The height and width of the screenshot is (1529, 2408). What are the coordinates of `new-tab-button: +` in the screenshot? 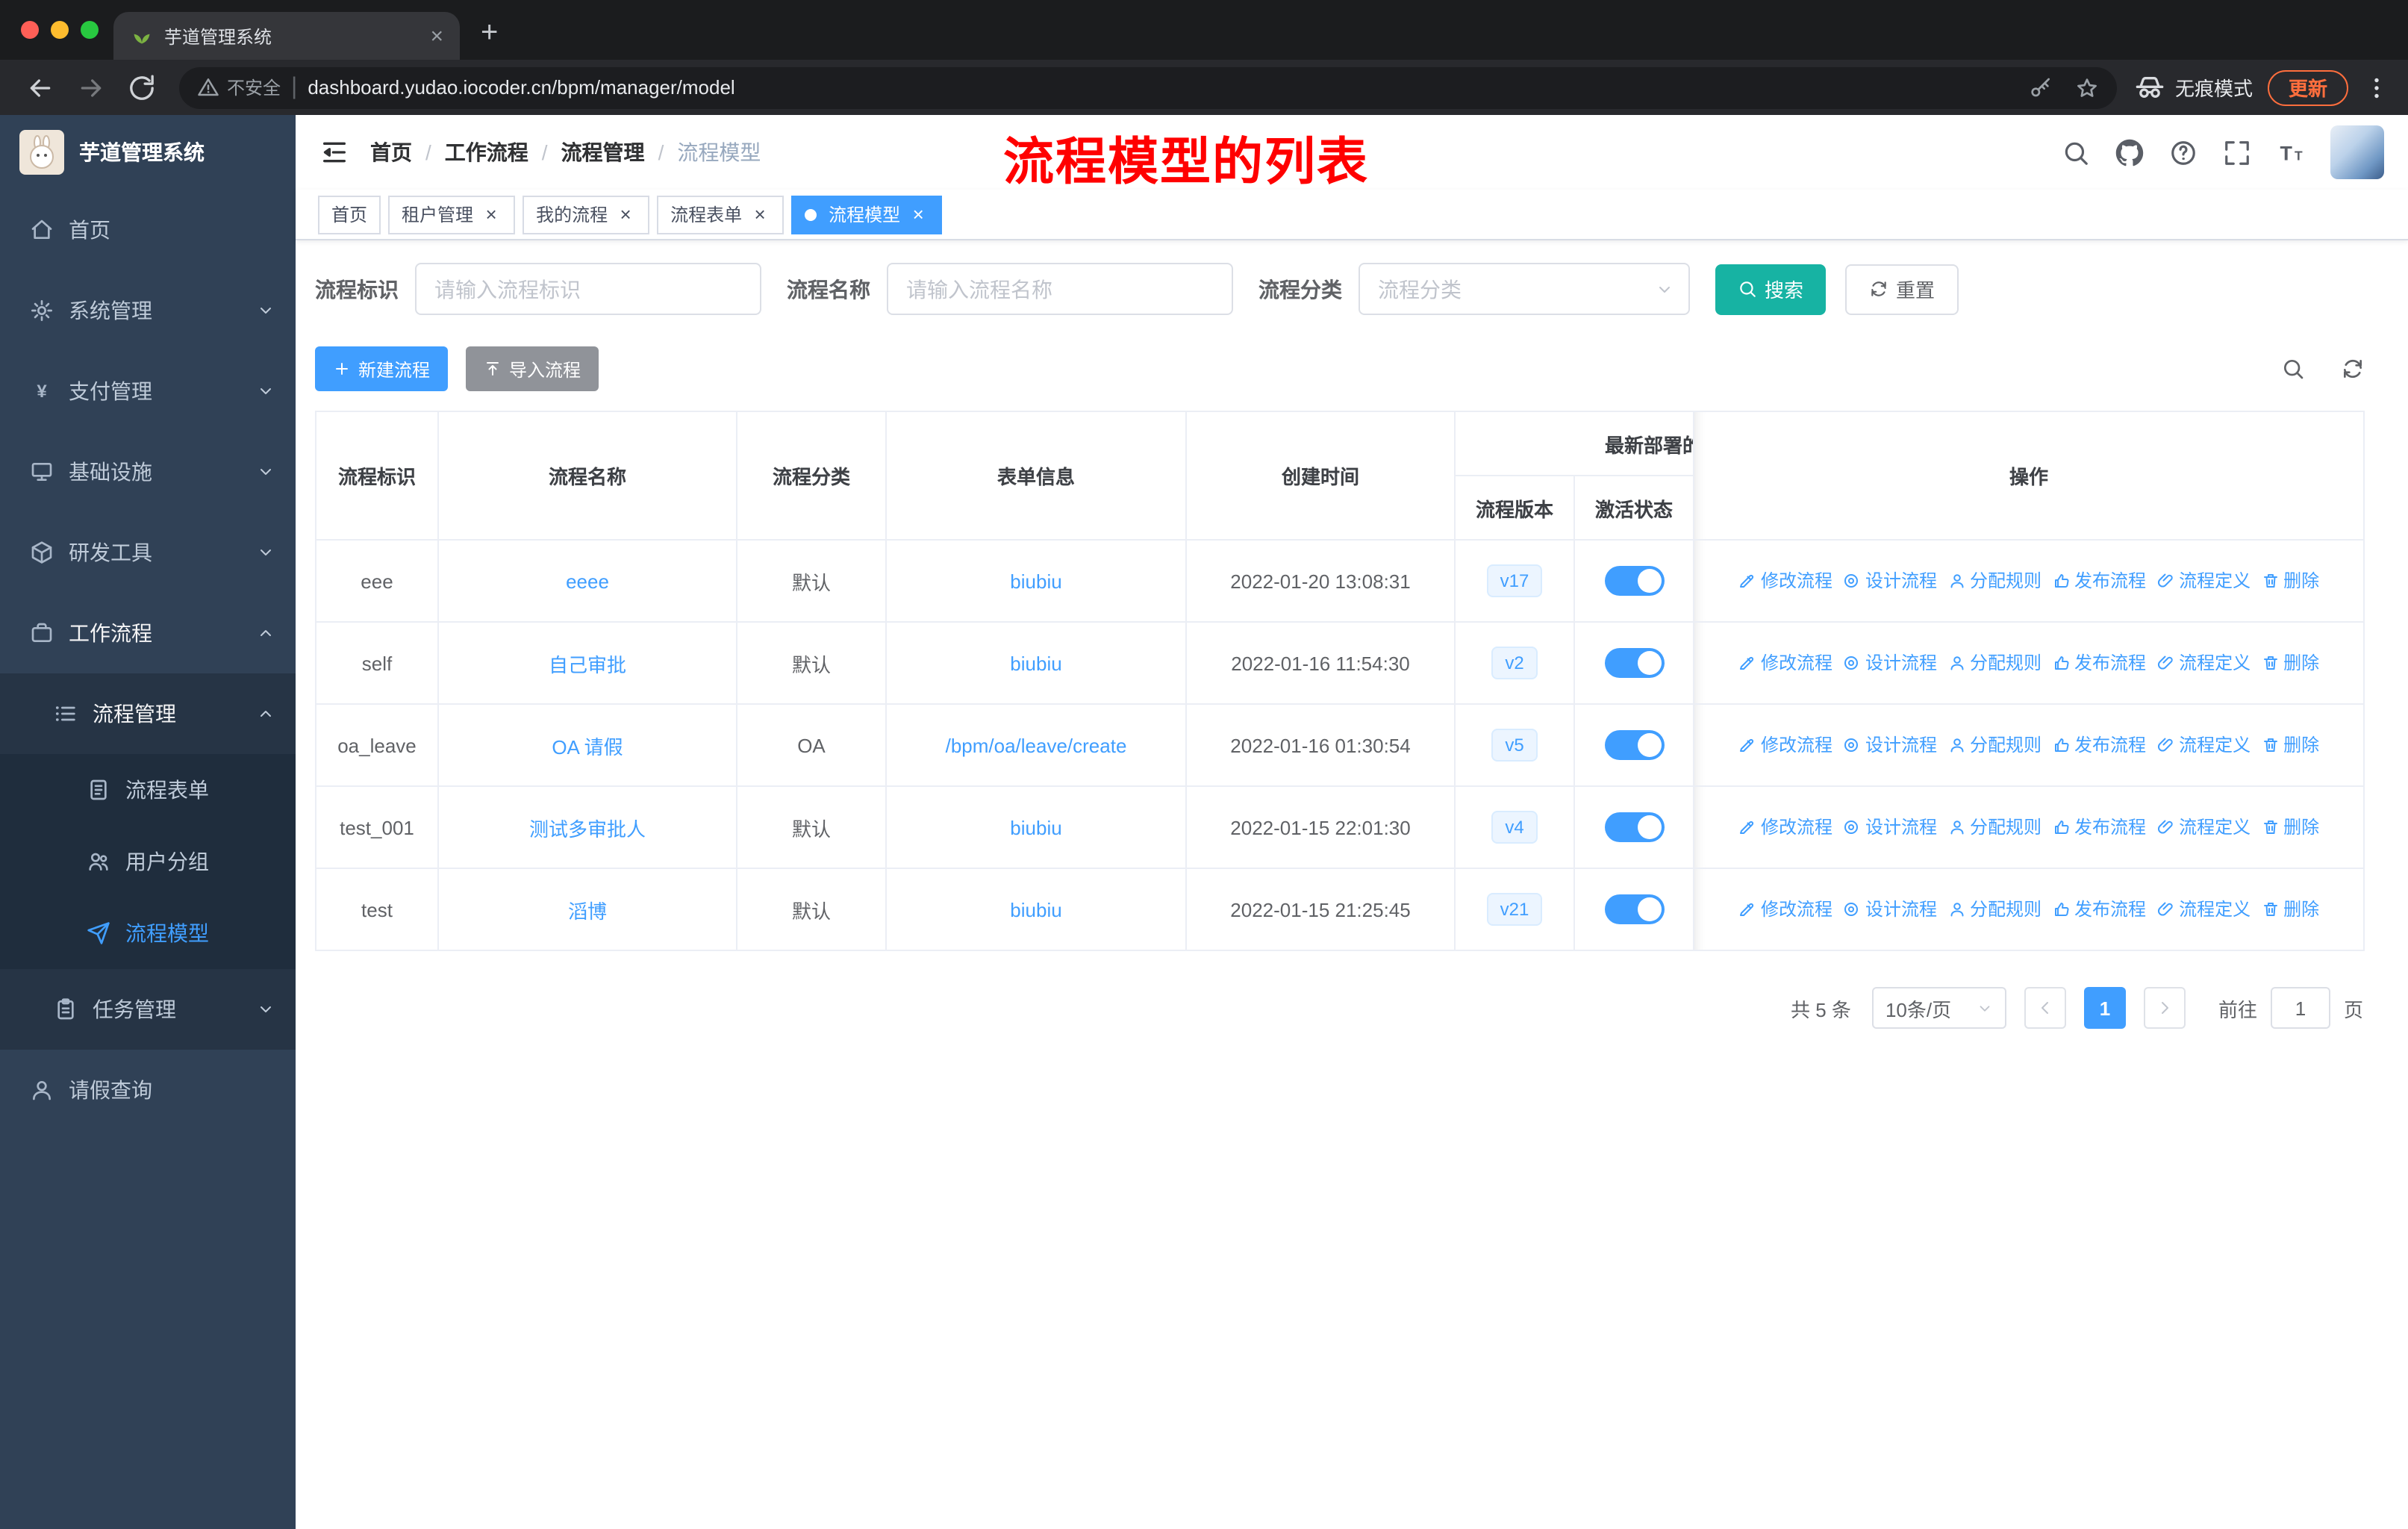 It's located at (489, 33).